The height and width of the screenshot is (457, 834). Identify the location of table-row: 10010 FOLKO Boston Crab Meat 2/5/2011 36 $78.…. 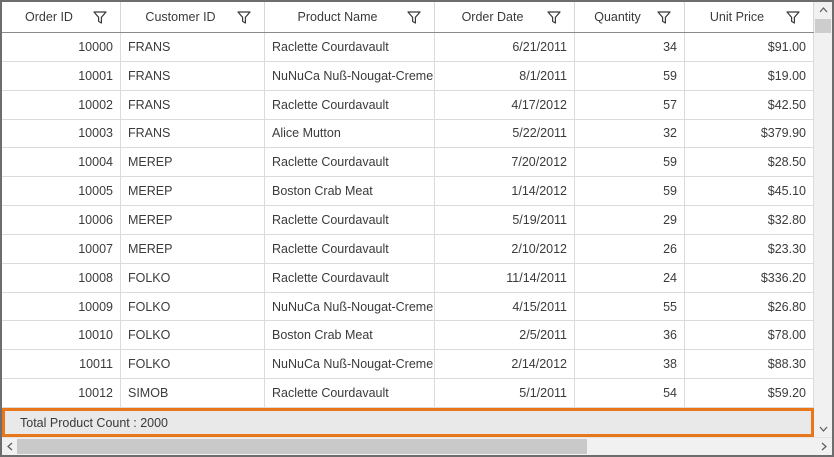
(408, 336).